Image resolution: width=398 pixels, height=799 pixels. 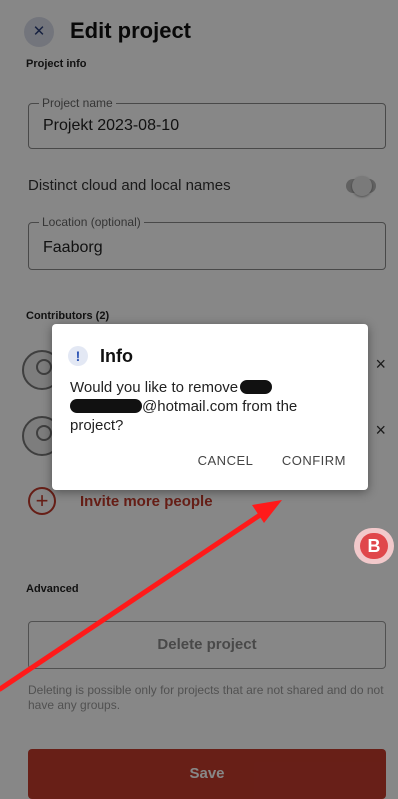 What do you see at coordinates (220, 406) in the screenshot?
I see `dialog-message-email: @hotmail.com from the` at bounding box center [220, 406].